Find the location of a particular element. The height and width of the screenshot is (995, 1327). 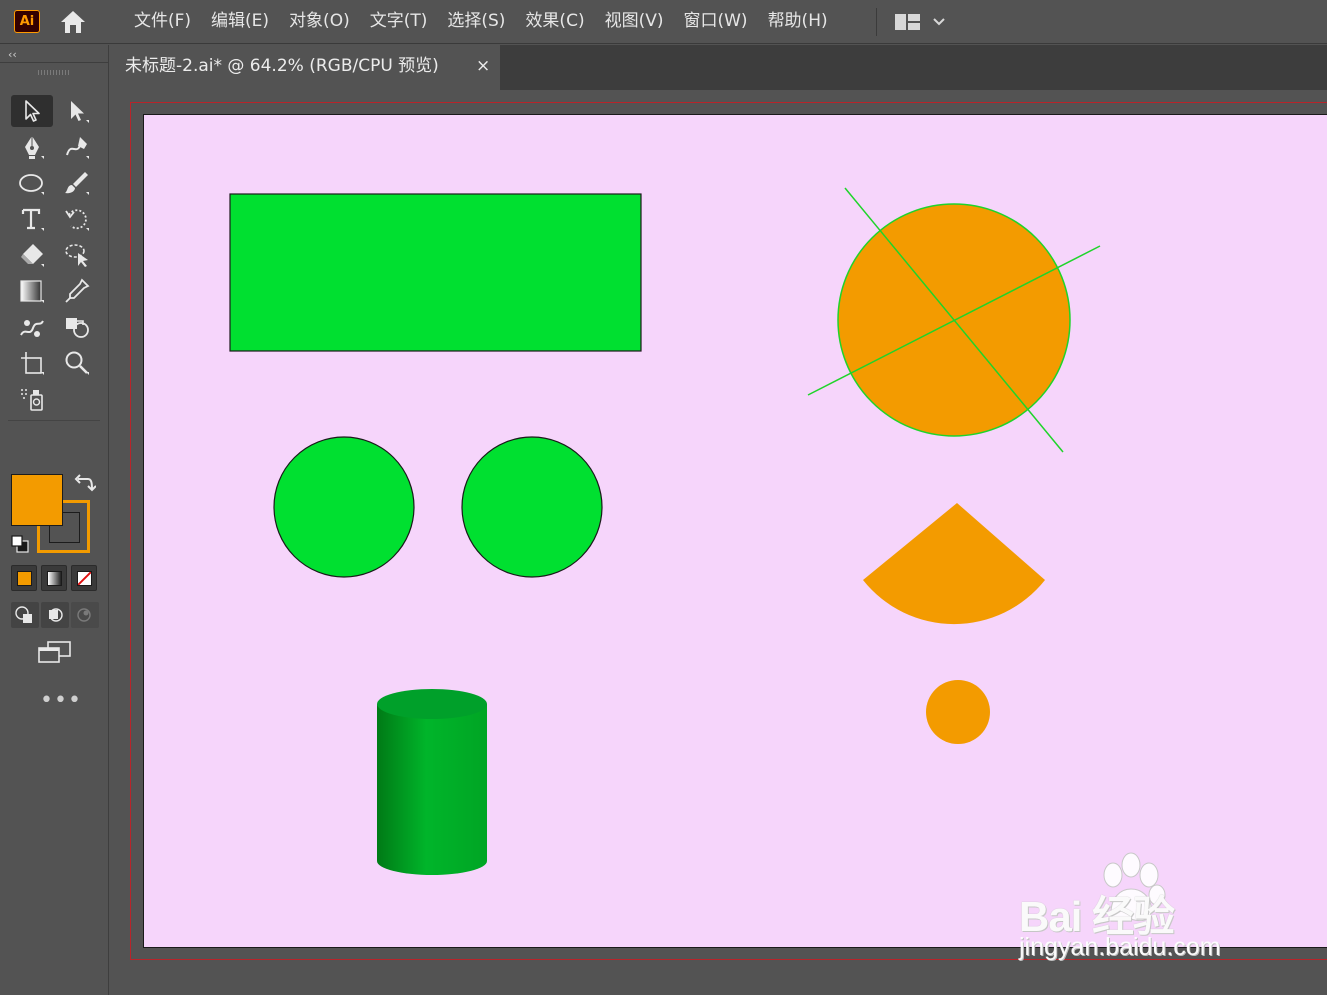

green-cylinder is located at coordinates (432, 782).